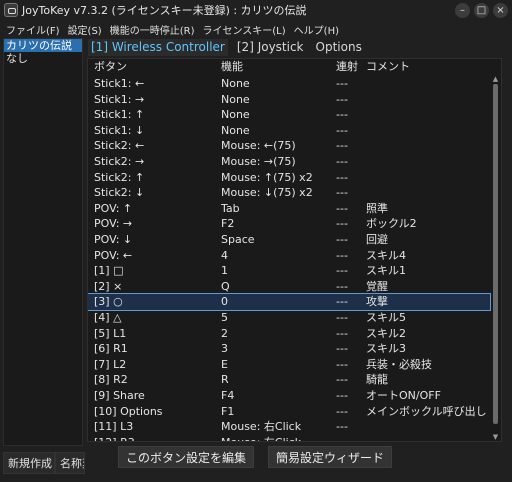  Describe the element at coordinates (289, 380) in the screenshot. I see `table-row: [8] R2 R --- 騎龍` at that location.